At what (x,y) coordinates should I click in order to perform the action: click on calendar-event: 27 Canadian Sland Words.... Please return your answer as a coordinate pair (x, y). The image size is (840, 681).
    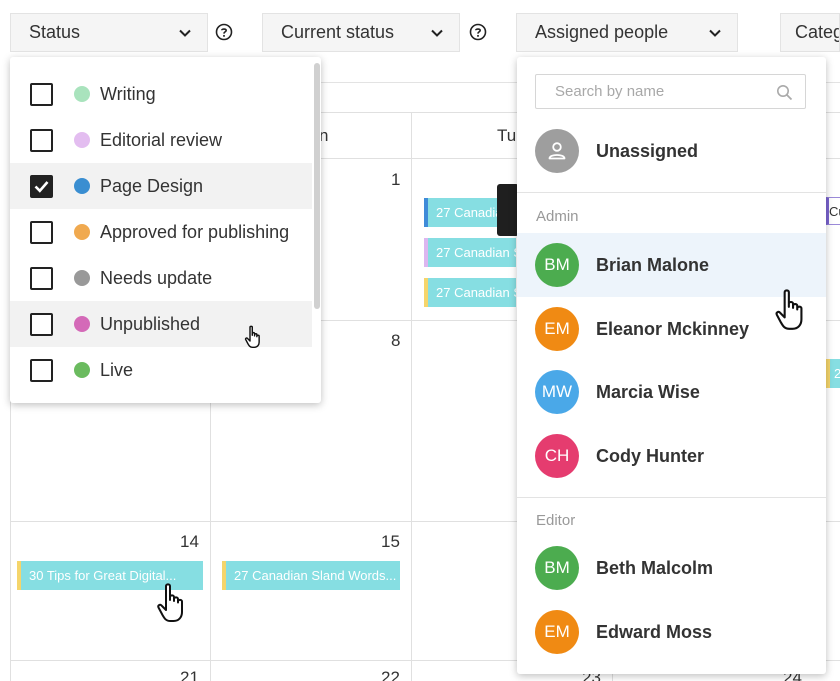
    Looking at the image, I should click on (311, 575).